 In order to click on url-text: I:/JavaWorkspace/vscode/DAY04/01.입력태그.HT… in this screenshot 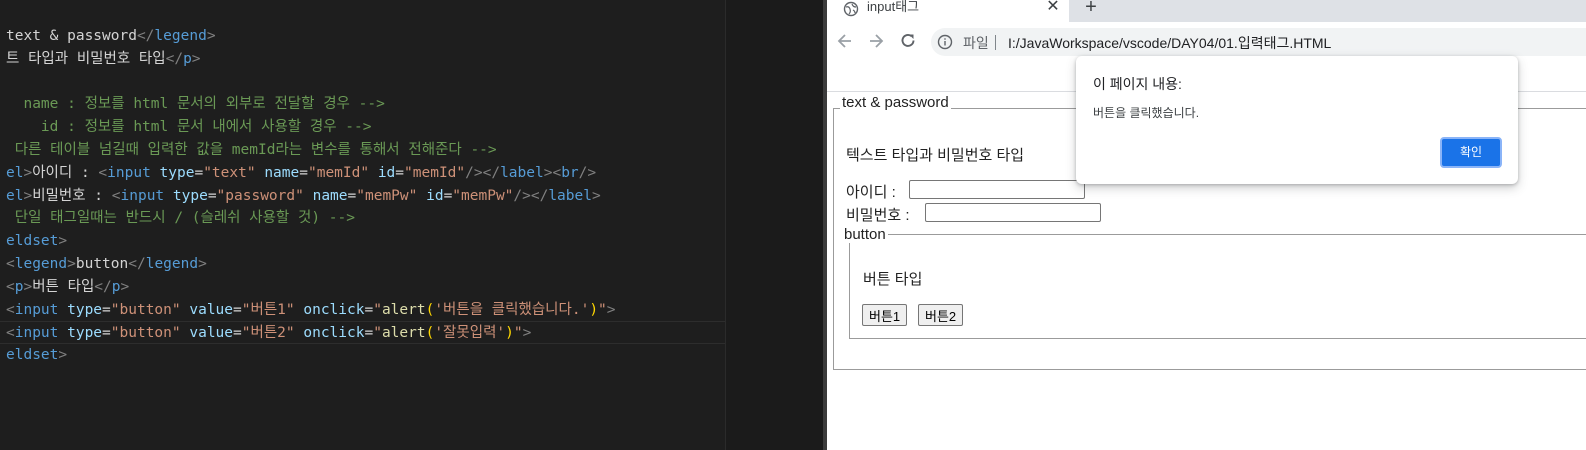, I will do `click(1169, 43)`.